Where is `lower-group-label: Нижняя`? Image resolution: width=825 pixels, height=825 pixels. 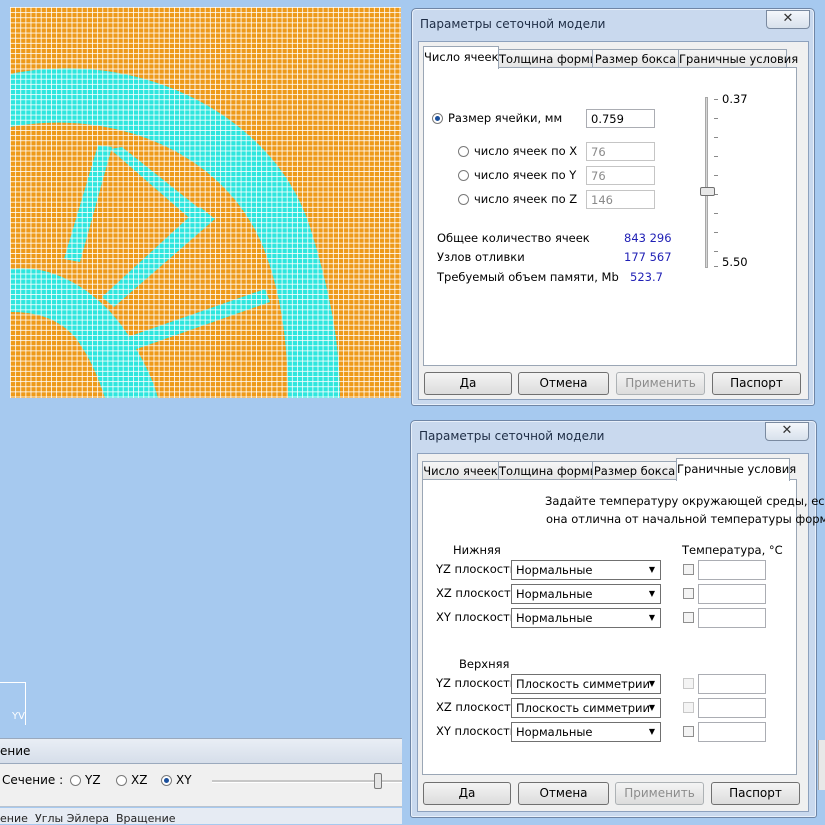
lower-group-label: Нижняя is located at coordinates (477, 550).